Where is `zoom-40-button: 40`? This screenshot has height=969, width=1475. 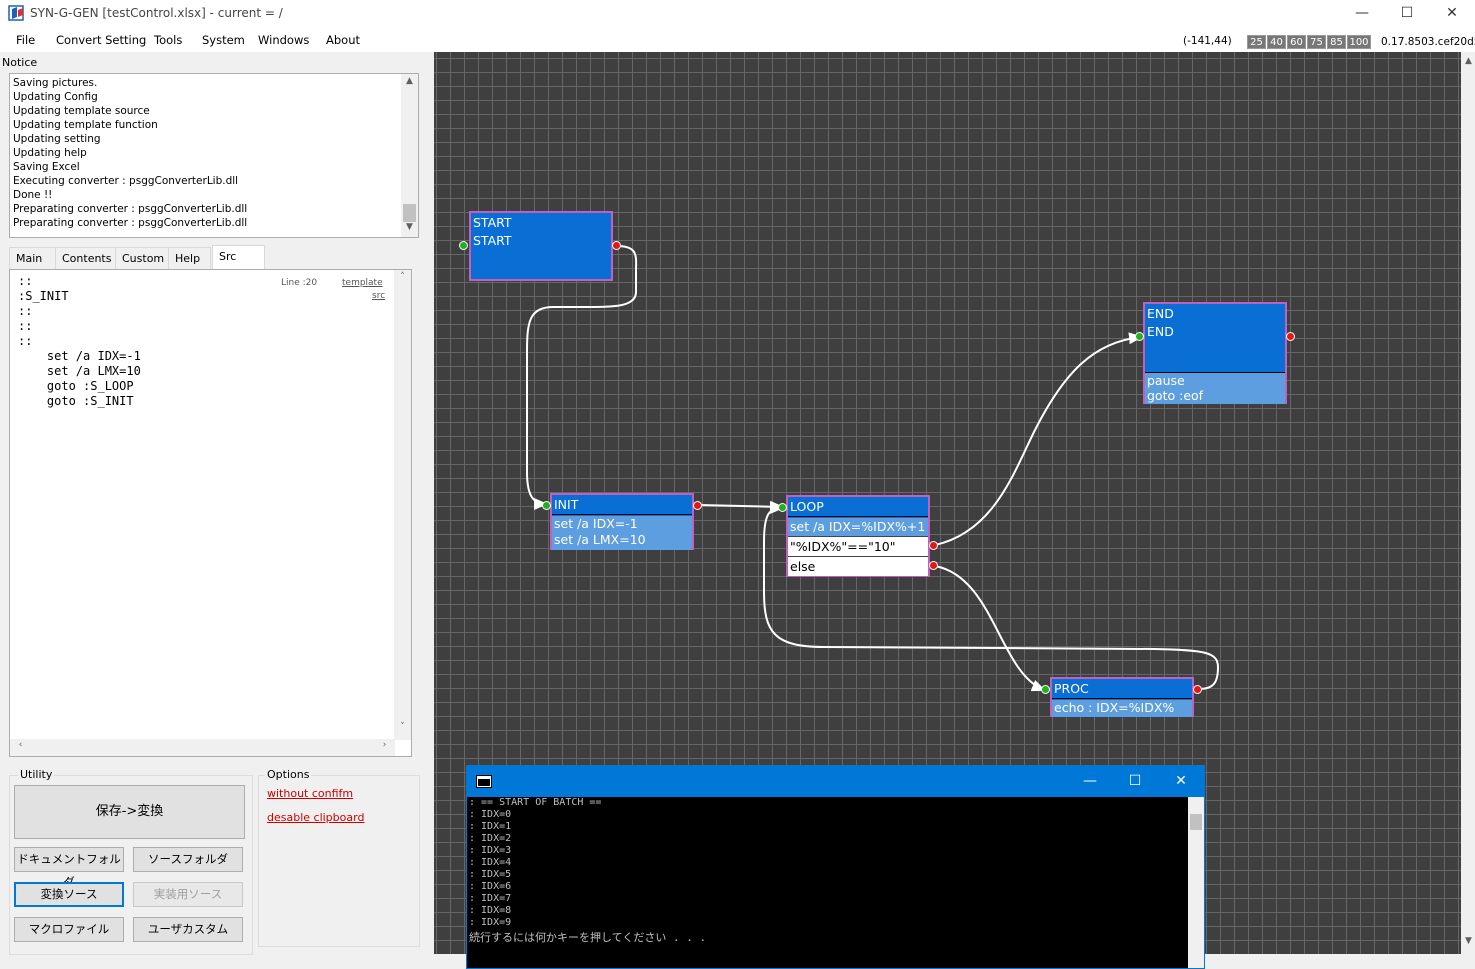
zoom-40-button: 40 is located at coordinates (1276, 42).